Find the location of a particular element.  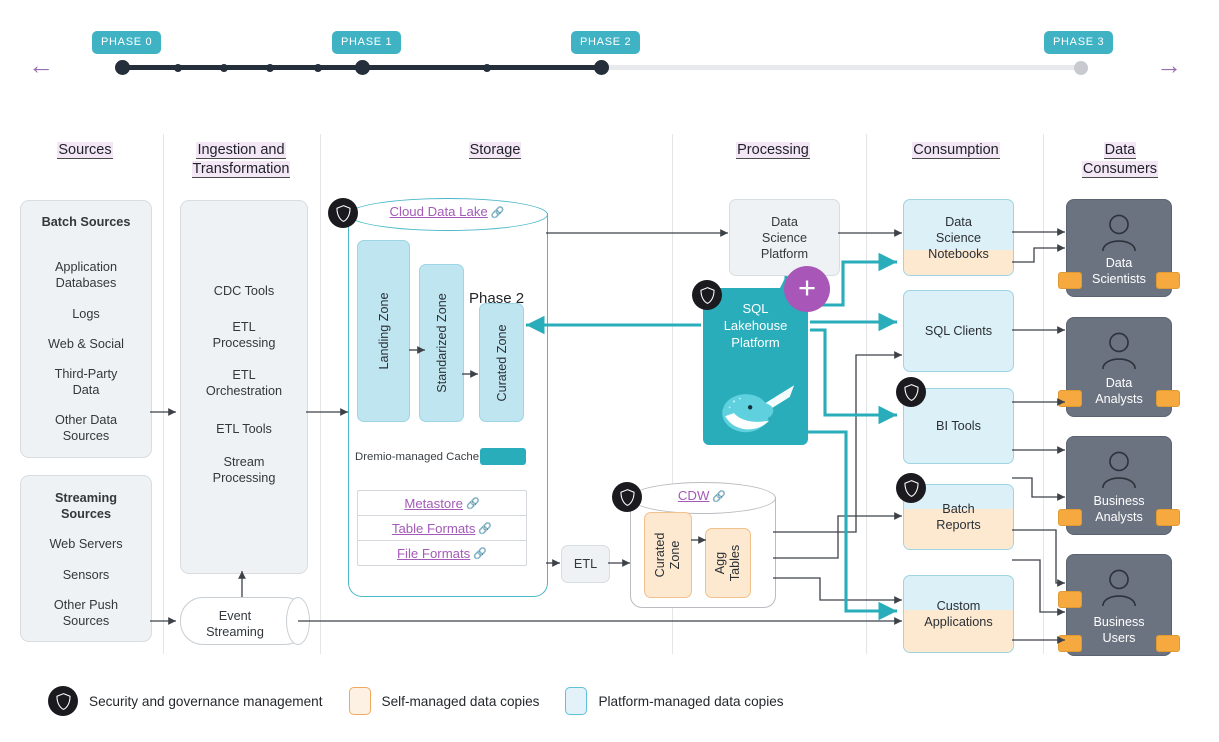

data-science-platform-box: Data Science Platform is located at coordinates (784, 237).